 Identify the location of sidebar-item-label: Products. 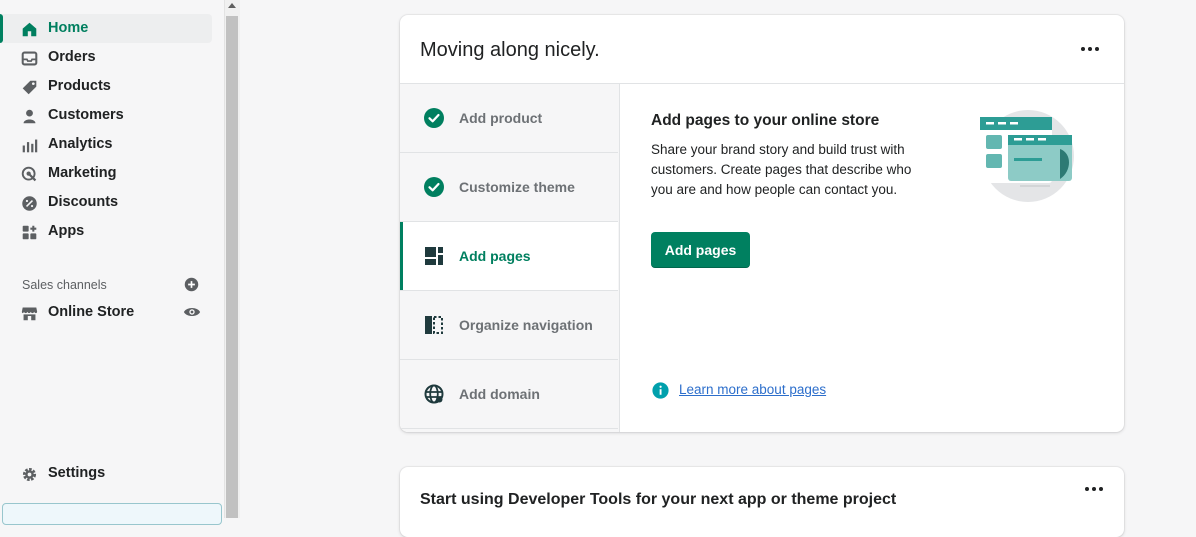
(79, 86).